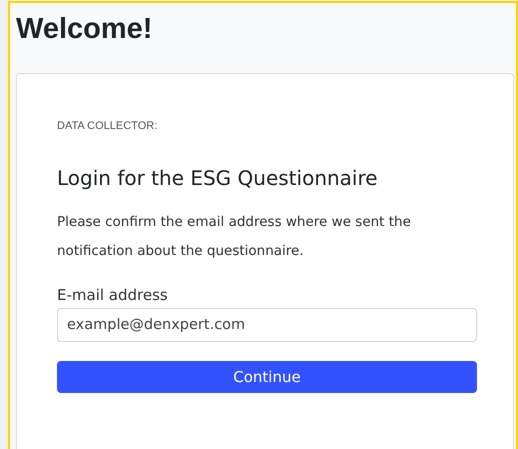  What do you see at coordinates (267, 325) in the screenshot?
I see `email-field: example@denxpert.com` at bounding box center [267, 325].